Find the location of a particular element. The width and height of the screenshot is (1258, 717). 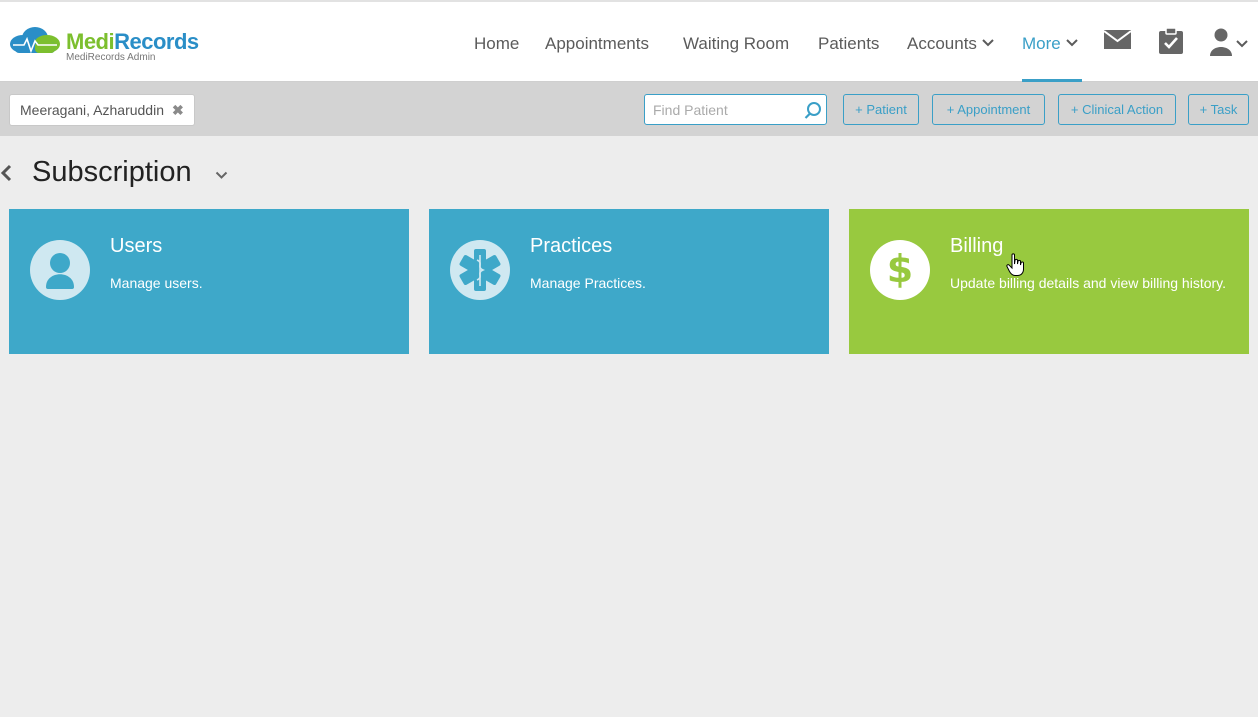

practices-card: Practices Manage Practices. is located at coordinates (629, 281).